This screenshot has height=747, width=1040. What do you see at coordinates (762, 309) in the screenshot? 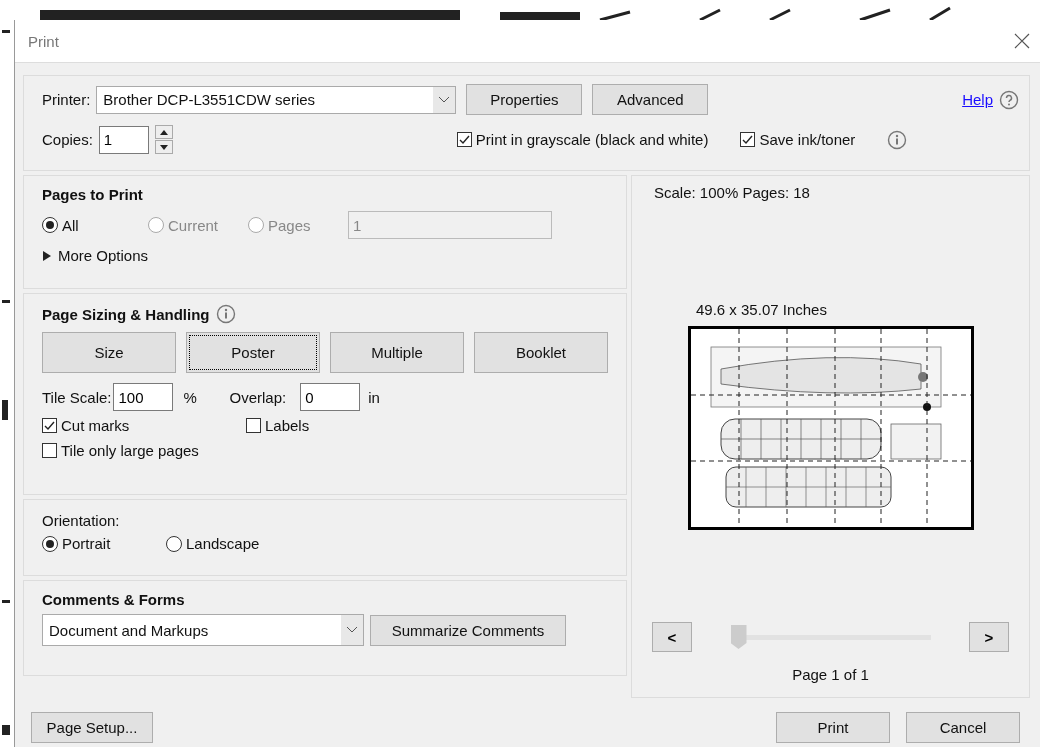
I see `paper-size: 49.6 x 35.07 Inches` at bounding box center [762, 309].